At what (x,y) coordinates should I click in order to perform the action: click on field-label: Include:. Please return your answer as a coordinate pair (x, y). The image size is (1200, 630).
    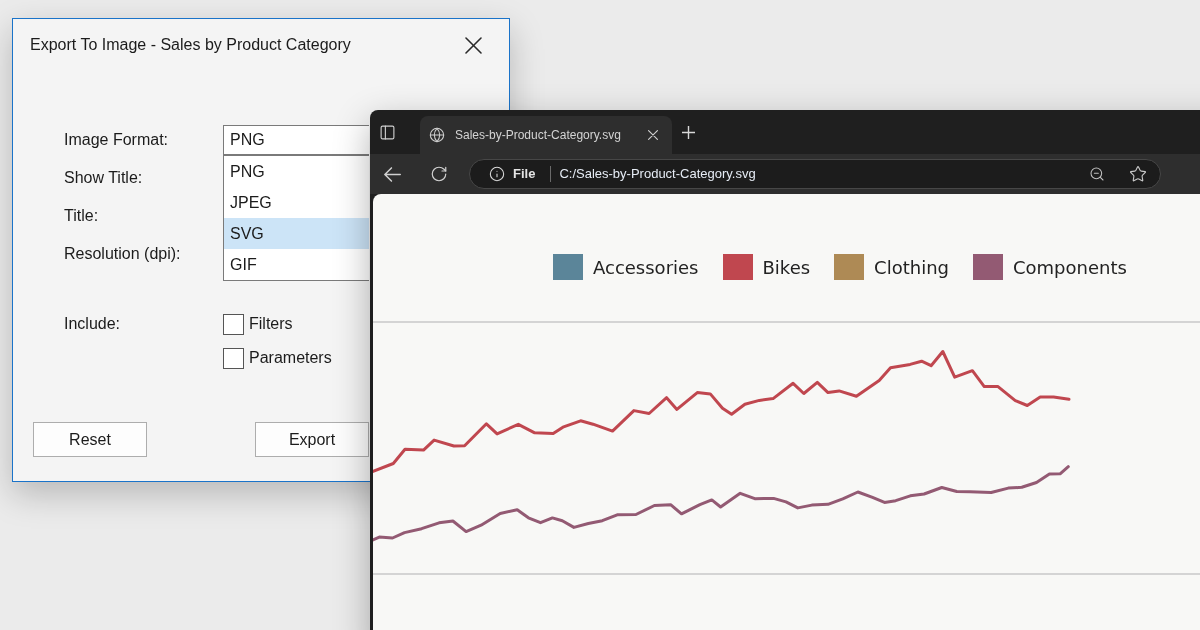
    Looking at the image, I should click on (92, 324).